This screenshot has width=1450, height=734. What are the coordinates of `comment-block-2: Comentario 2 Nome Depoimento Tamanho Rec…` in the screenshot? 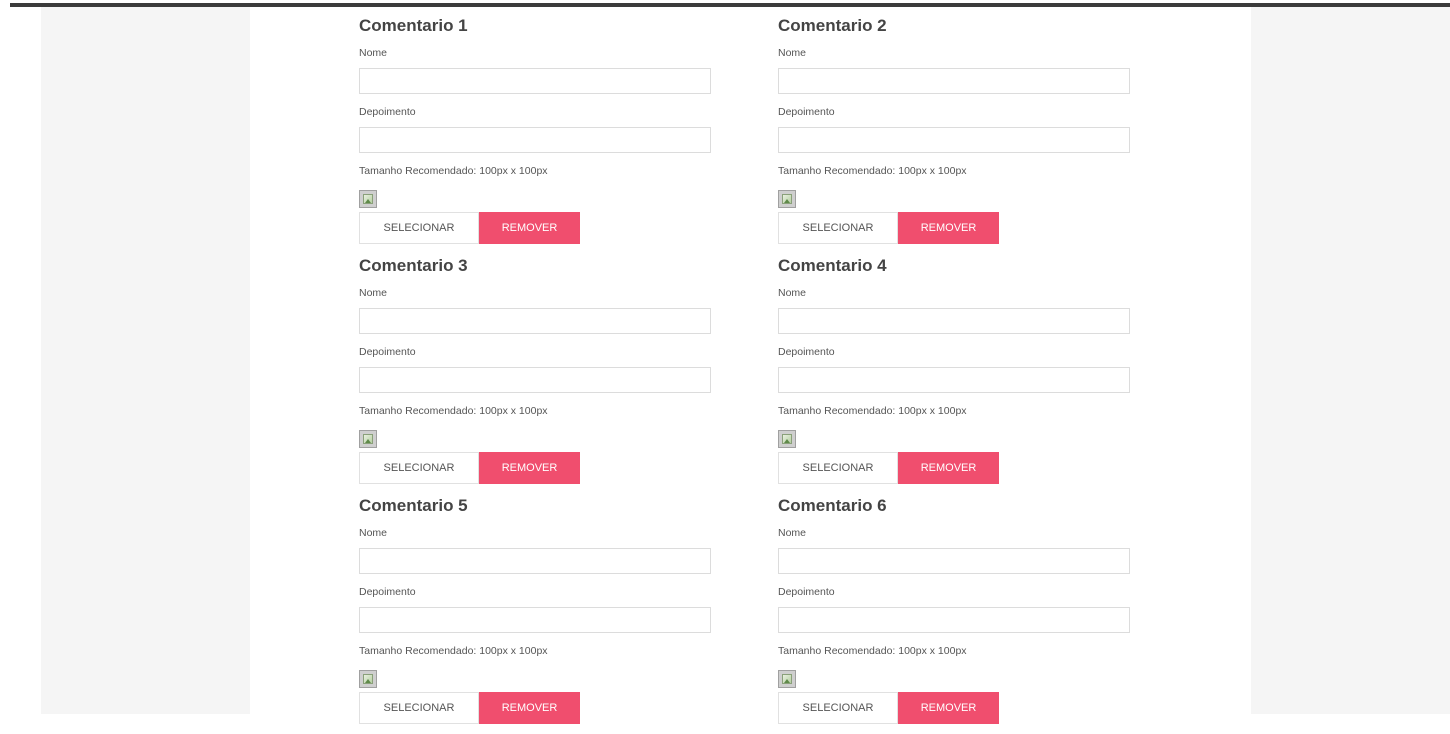 It's located at (954, 134).